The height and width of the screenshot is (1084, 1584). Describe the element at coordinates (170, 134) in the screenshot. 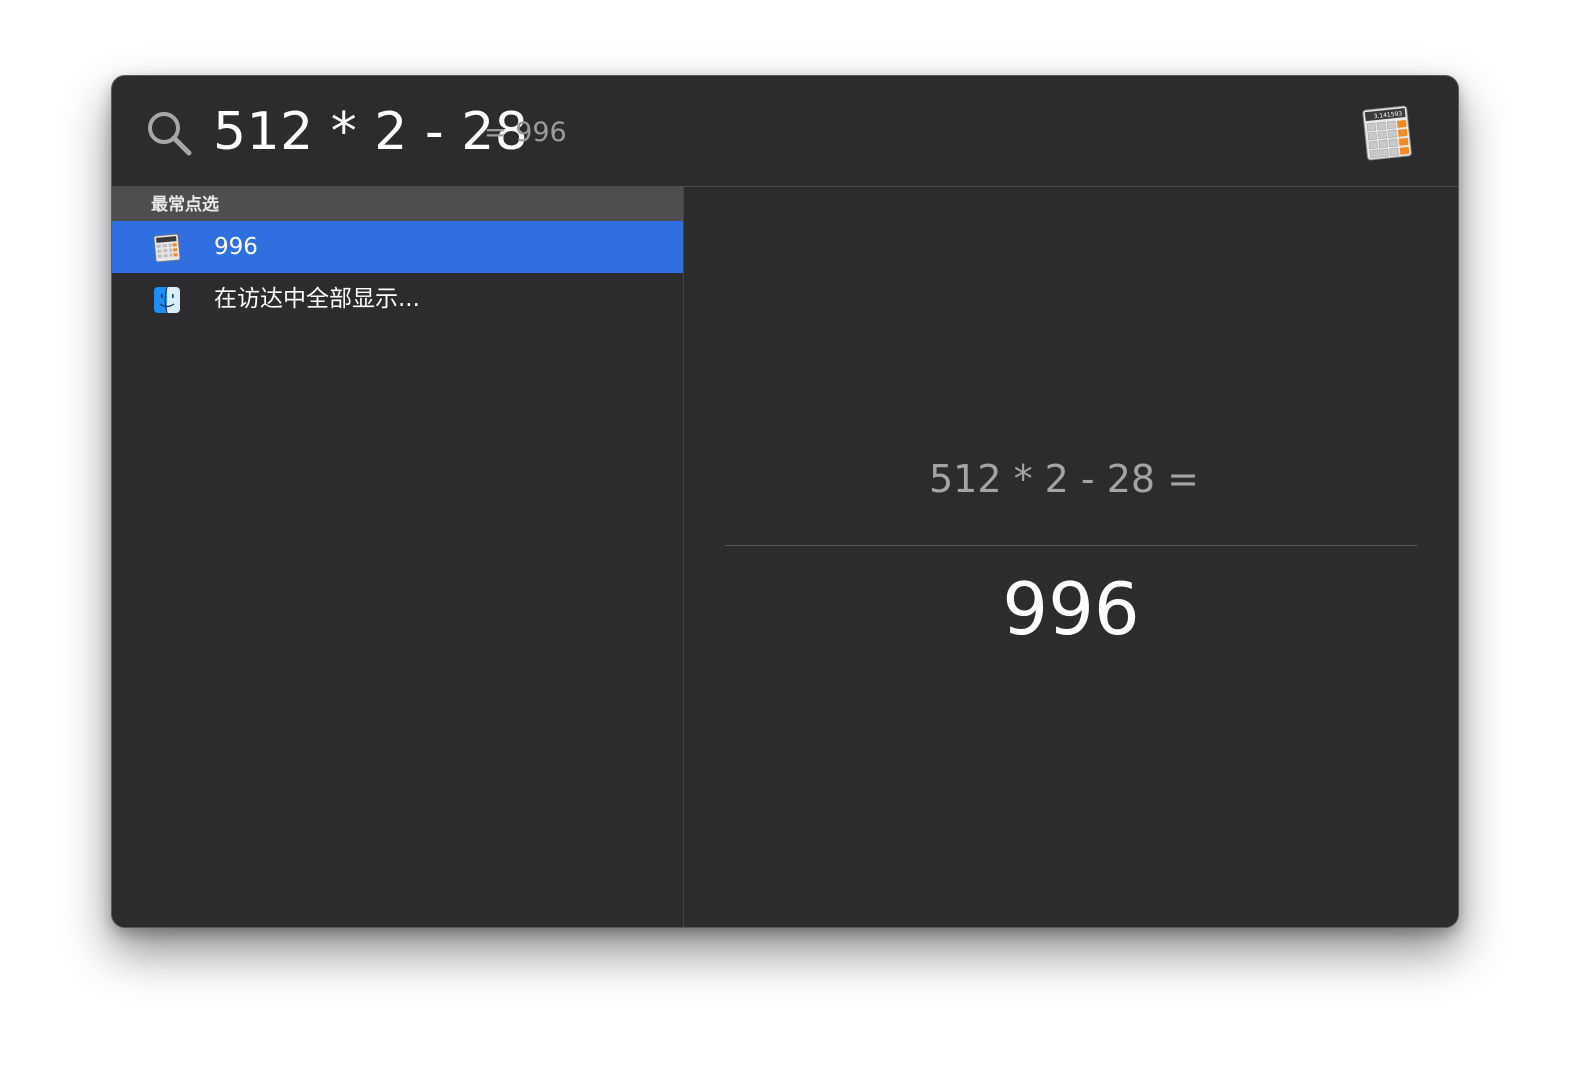

I see `search-icon` at that location.